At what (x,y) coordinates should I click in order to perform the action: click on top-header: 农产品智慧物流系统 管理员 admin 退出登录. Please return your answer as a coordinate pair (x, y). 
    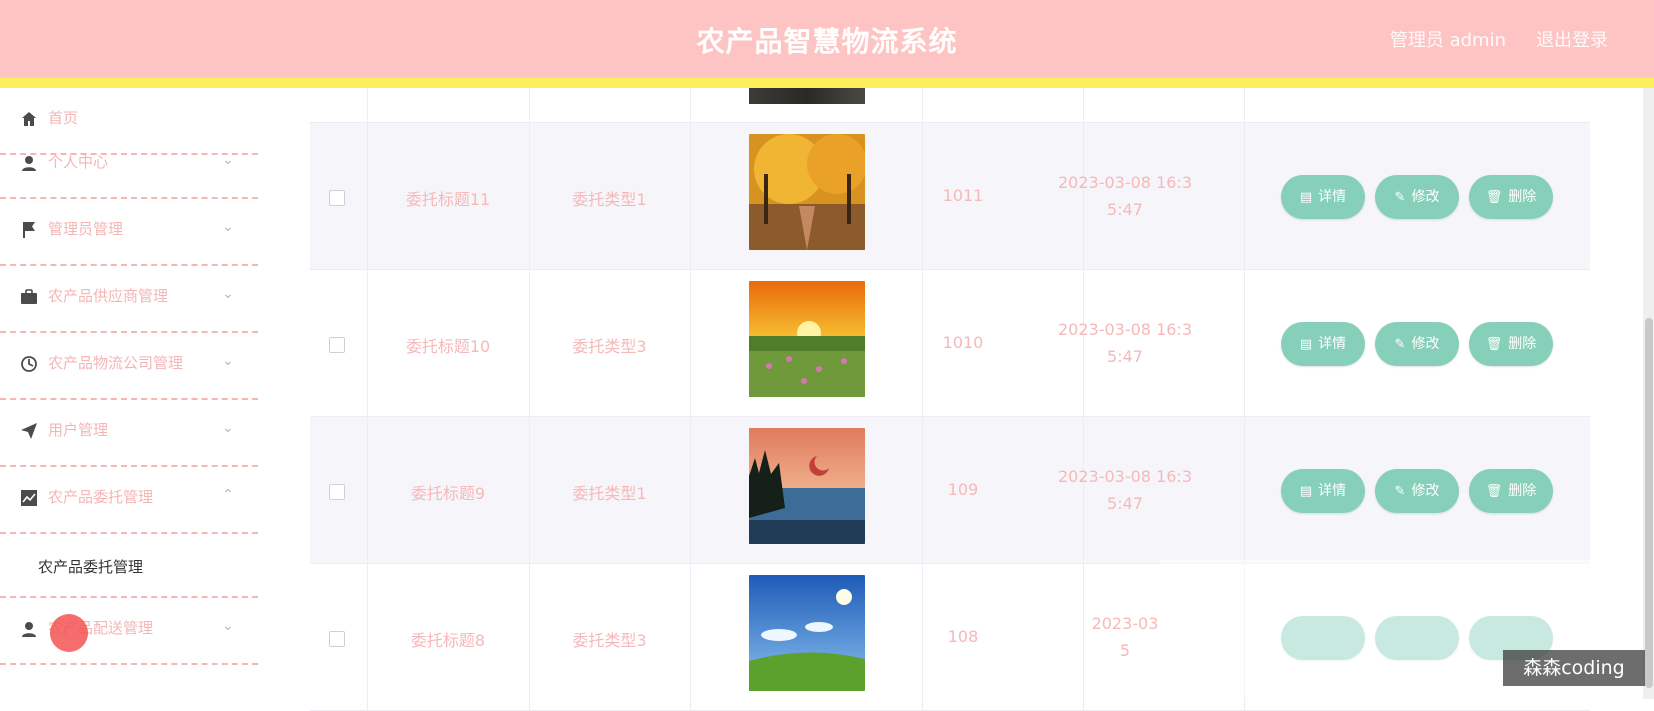
    Looking at the image, I should click on (827, 39).